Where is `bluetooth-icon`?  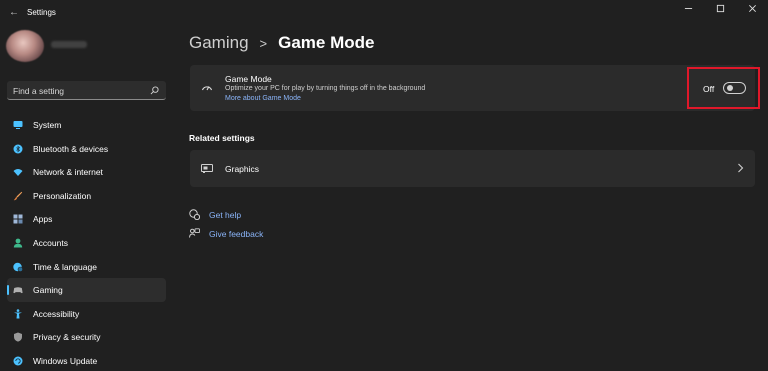
bluetooth-icon is located at coordinates (18, 149).